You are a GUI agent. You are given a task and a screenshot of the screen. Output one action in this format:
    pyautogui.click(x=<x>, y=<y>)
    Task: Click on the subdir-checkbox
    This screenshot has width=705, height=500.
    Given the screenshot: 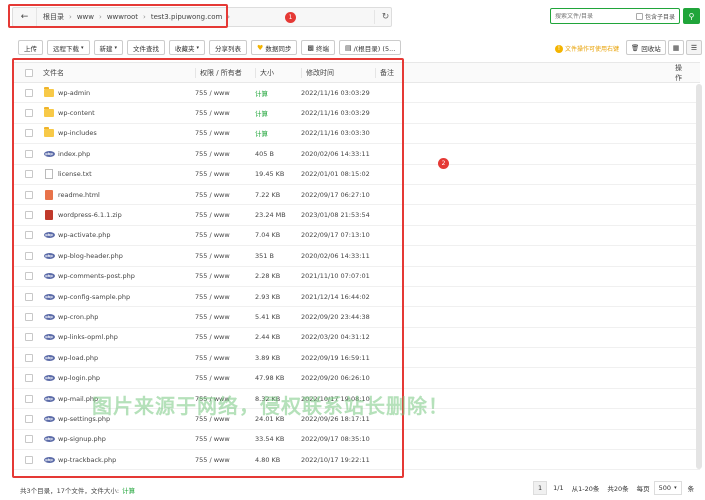 What is the action you would take?
    pyautogui.click(x=639, y=16)
    